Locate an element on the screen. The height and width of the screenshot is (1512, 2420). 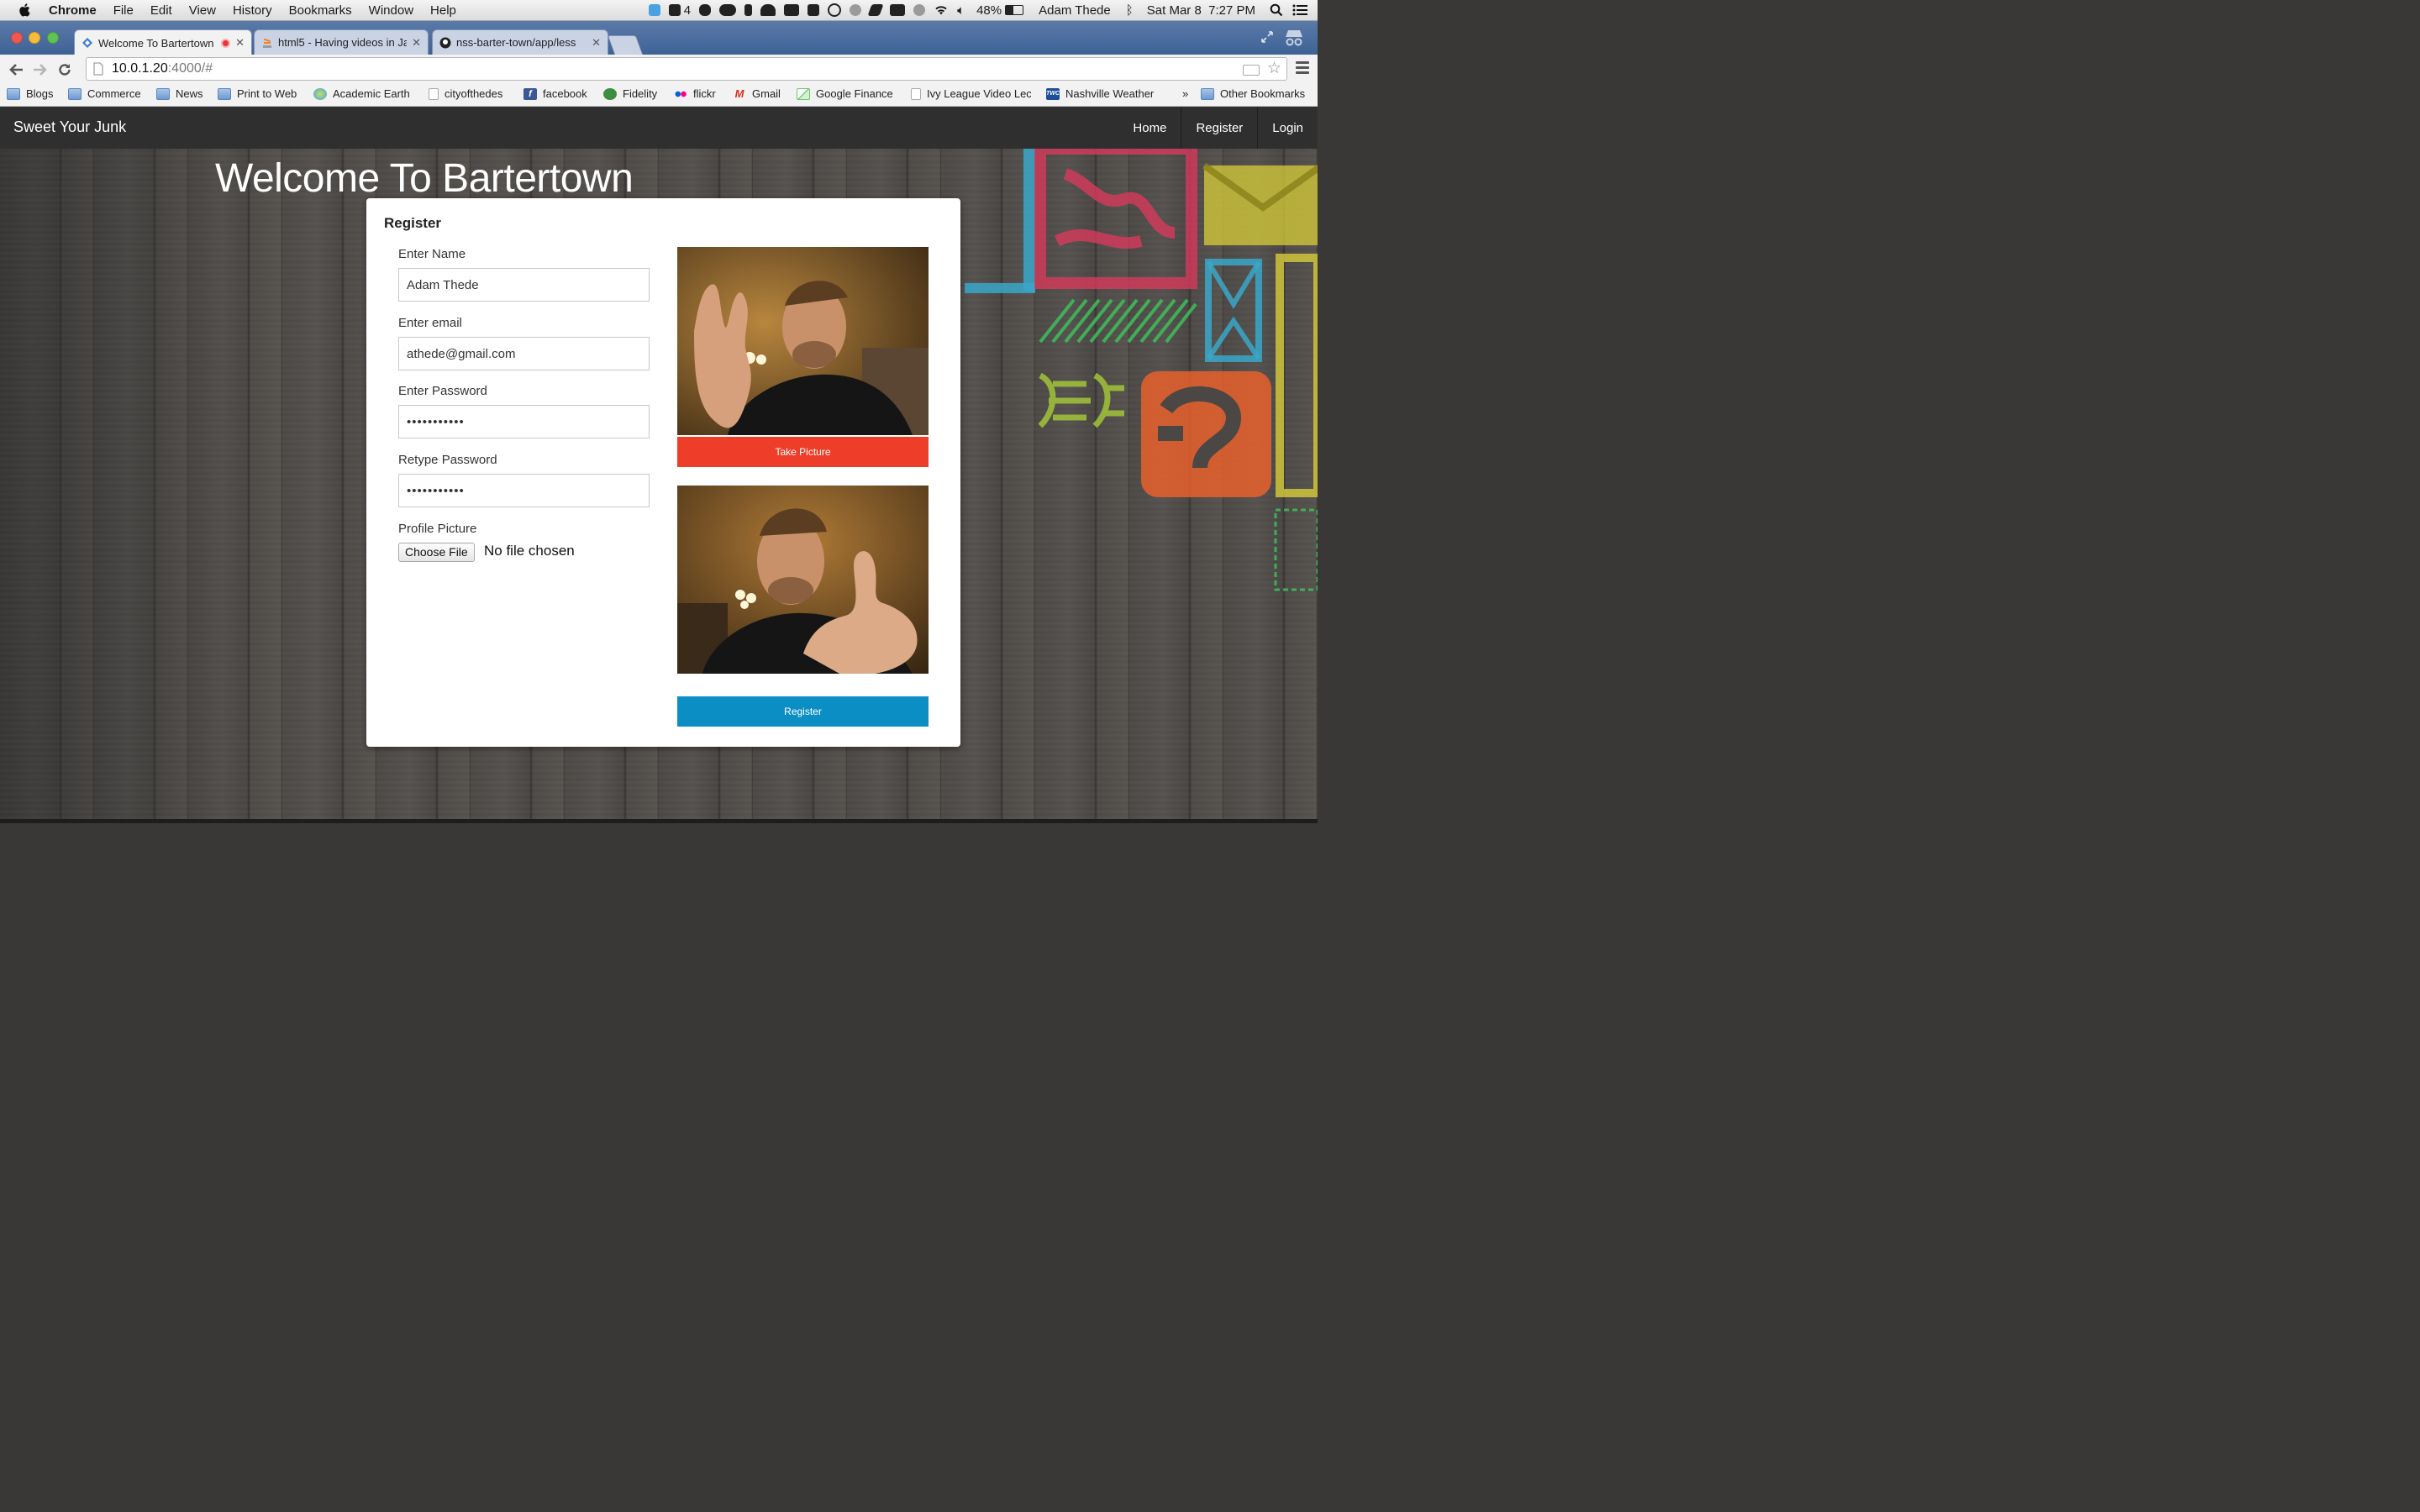
stackoverflow-favicon is located at coordinates (267, 43).